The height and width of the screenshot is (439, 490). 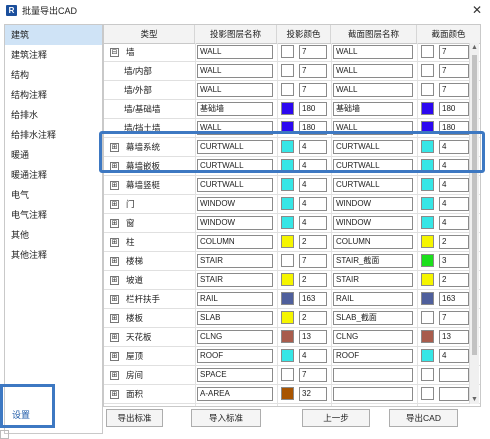 I want to click on cut-layer-input: COLUMN, so click(x=373, y=242).